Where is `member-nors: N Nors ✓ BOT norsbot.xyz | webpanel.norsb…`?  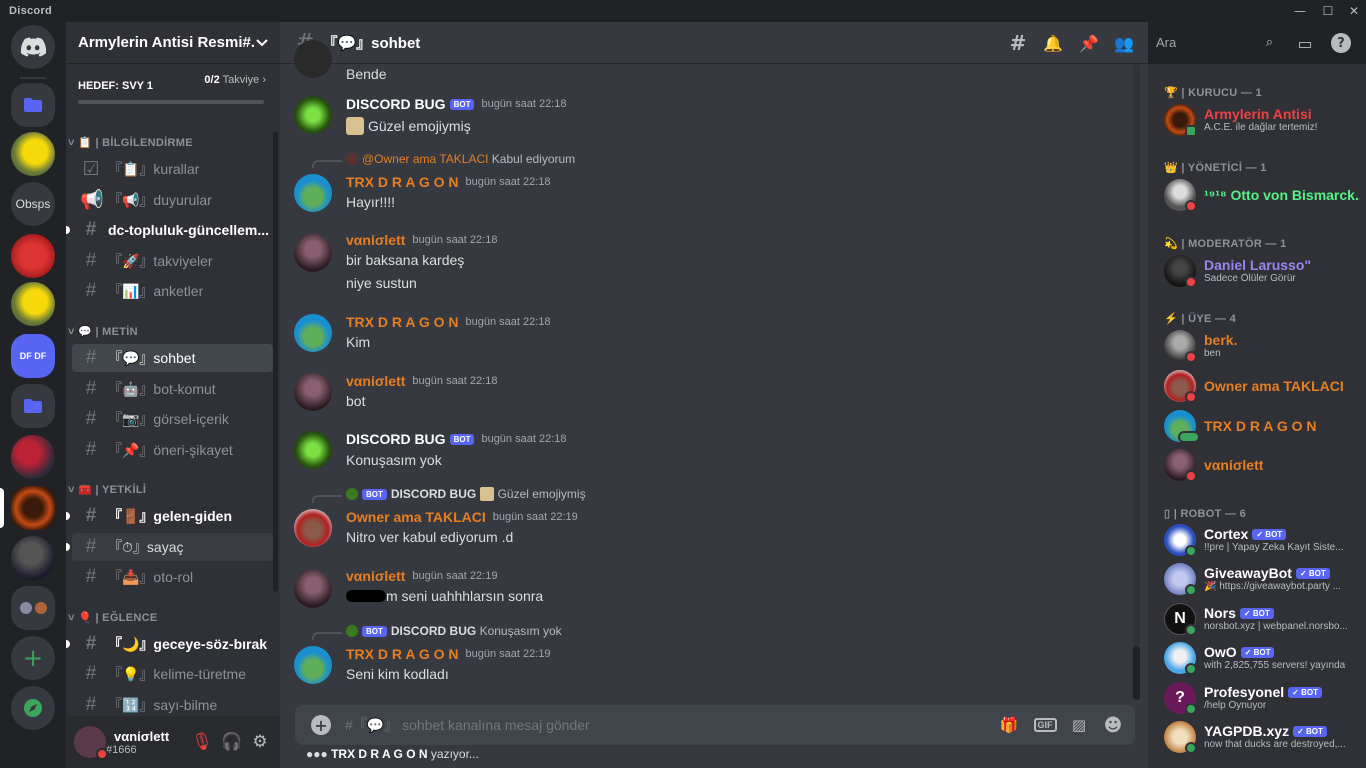
member-nors: N Nors ✓ BOT norsbot.xyz | webpanel.norsb… is located at coordinates (1262, 619).